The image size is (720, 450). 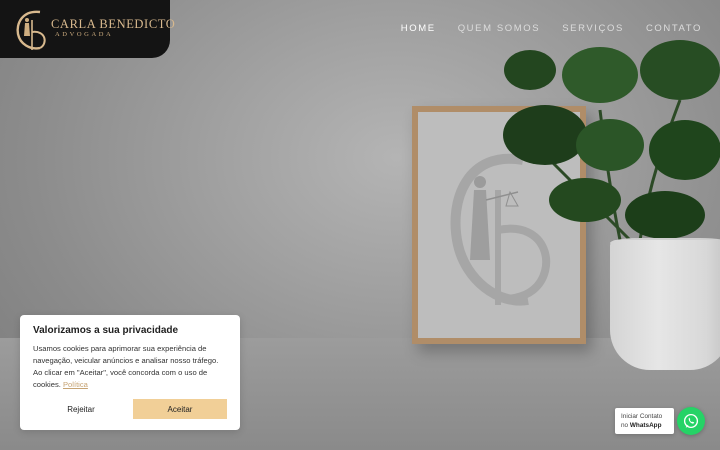 I want to click on site-logo: CARLA BENEDICTO ADVOGADA, so click(x=87, y=29).